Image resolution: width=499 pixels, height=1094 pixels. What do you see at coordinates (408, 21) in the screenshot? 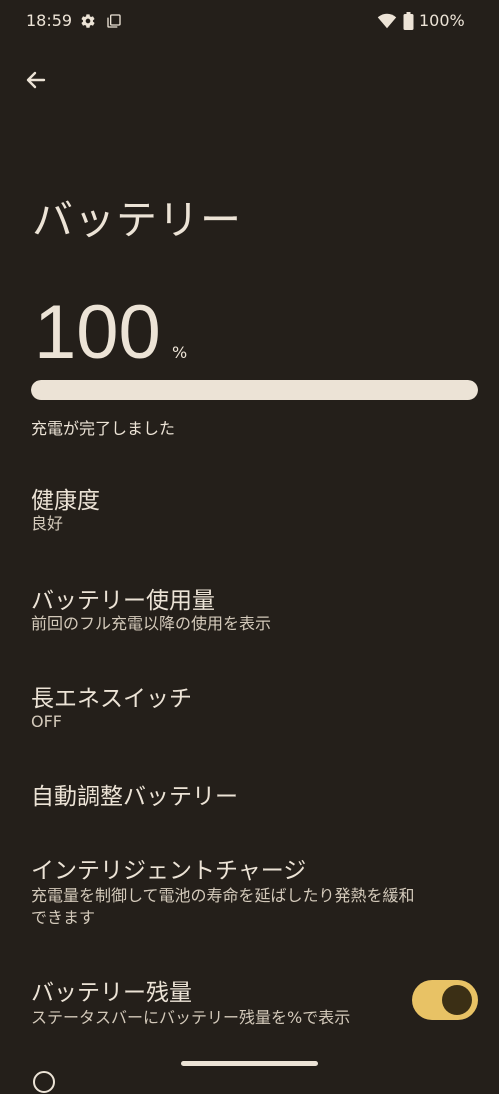
I see `battery-icon` at bounding box center [408, 21].